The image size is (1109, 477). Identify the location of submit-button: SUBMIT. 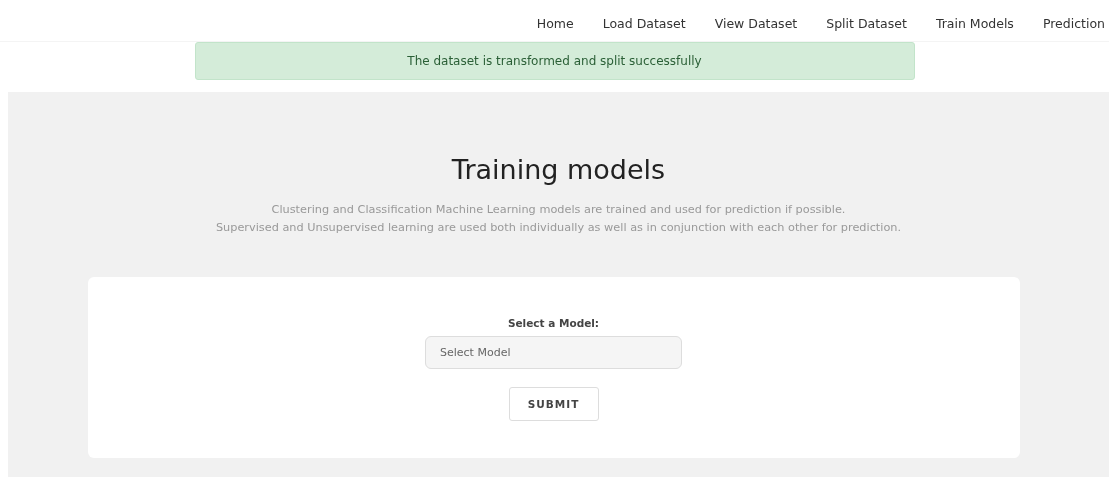
(553, 404).